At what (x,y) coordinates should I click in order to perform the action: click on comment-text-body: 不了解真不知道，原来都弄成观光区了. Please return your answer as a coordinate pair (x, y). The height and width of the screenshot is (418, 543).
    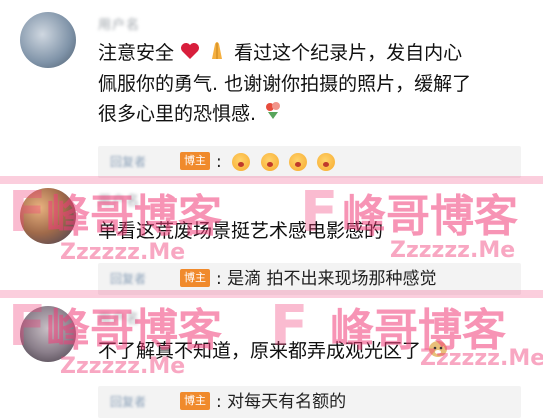
    Looking at the image, I should click on (260, 351).